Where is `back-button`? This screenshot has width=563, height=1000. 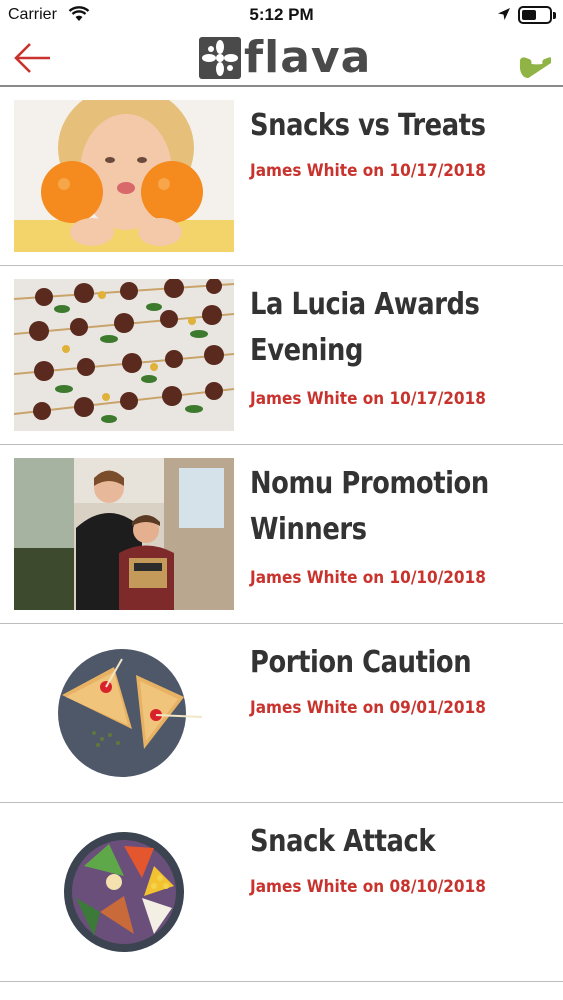 back-button is located at coordinates (32, 58).